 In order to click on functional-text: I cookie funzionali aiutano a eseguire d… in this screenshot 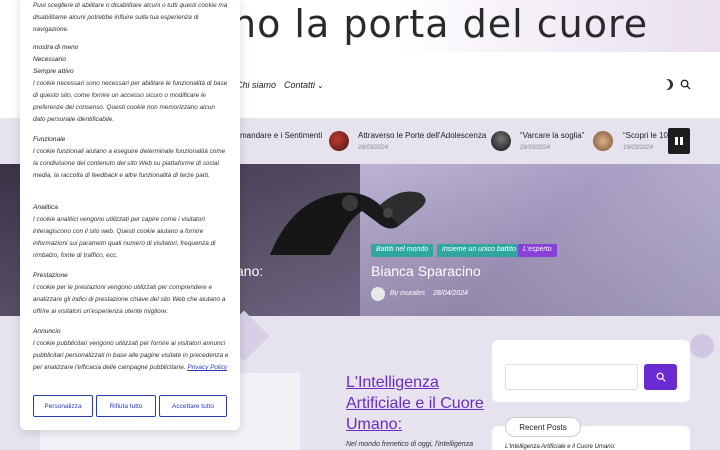, I will do `click(129, 163)`.